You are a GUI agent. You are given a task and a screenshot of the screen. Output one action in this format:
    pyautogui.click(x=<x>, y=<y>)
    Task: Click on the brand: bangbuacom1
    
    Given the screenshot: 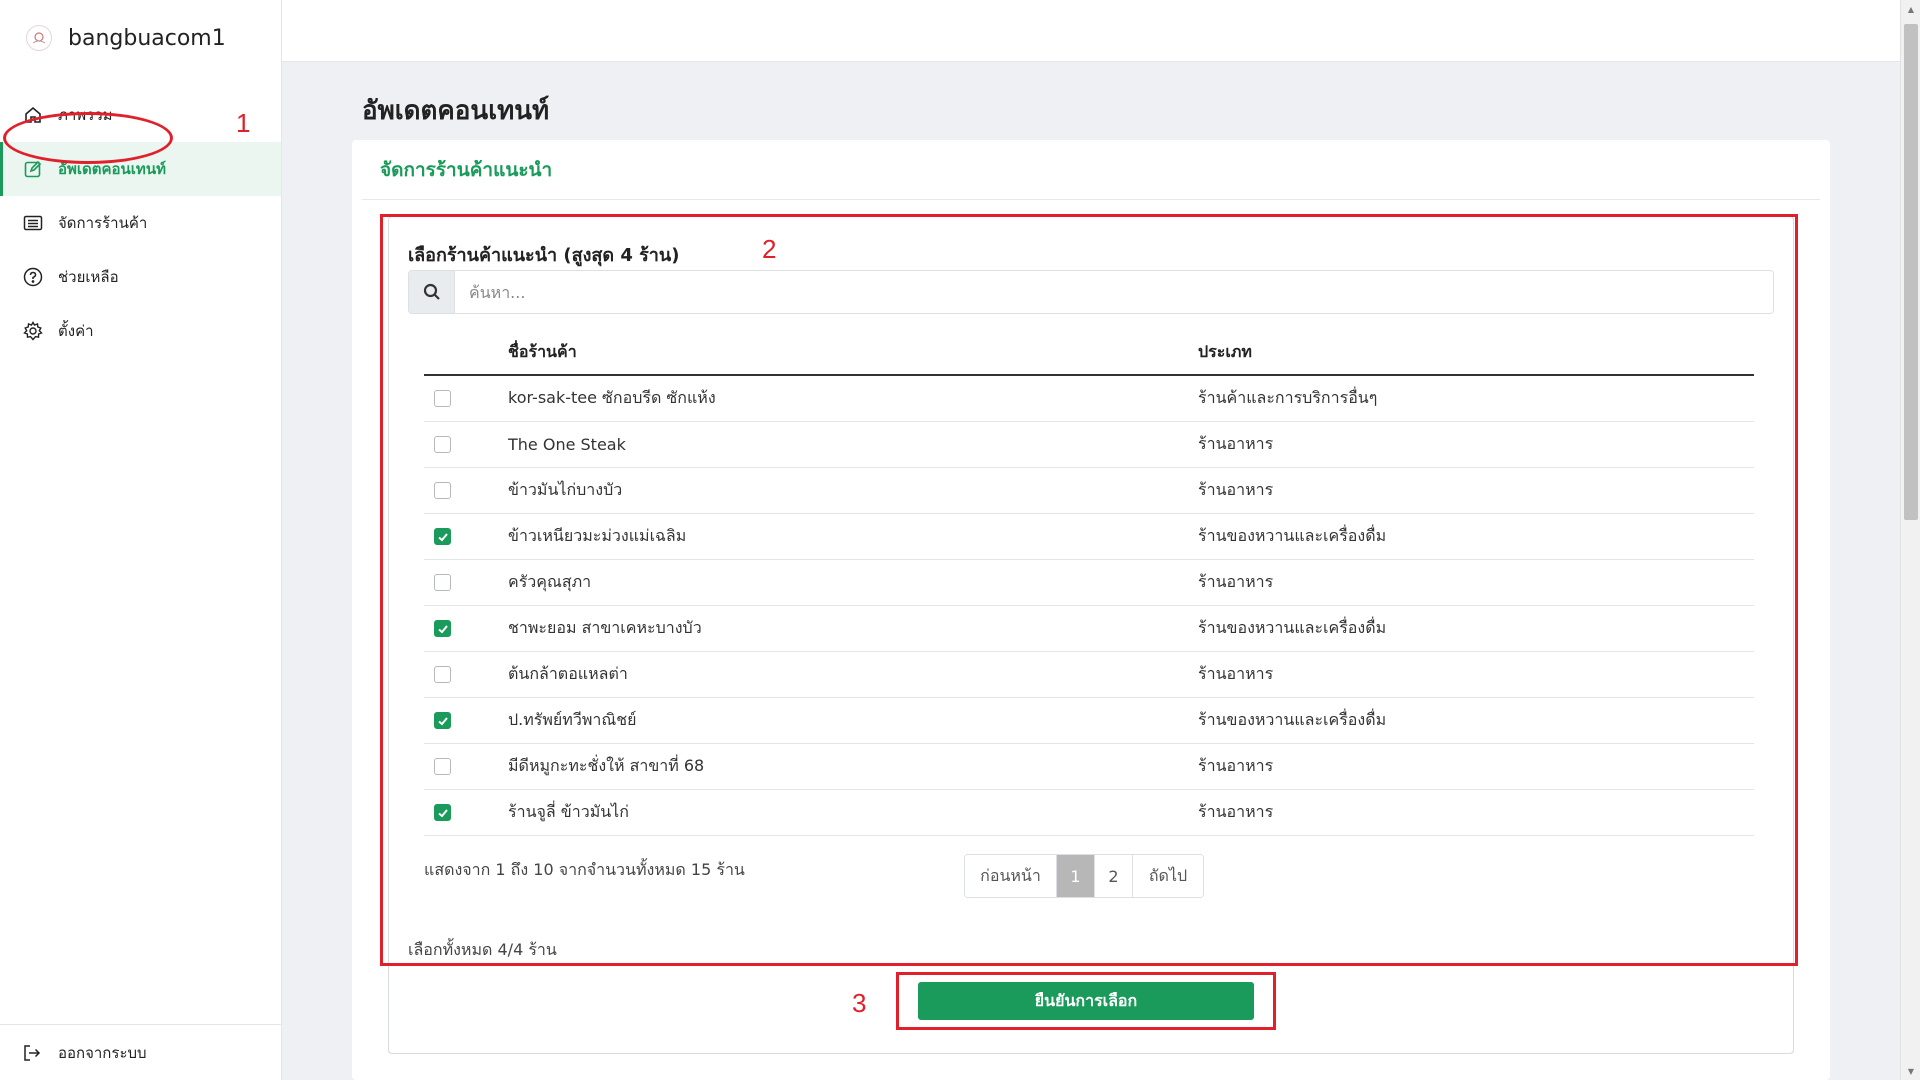 What is the action you would take?
    pyautogui.click(x=140, y=38)
    